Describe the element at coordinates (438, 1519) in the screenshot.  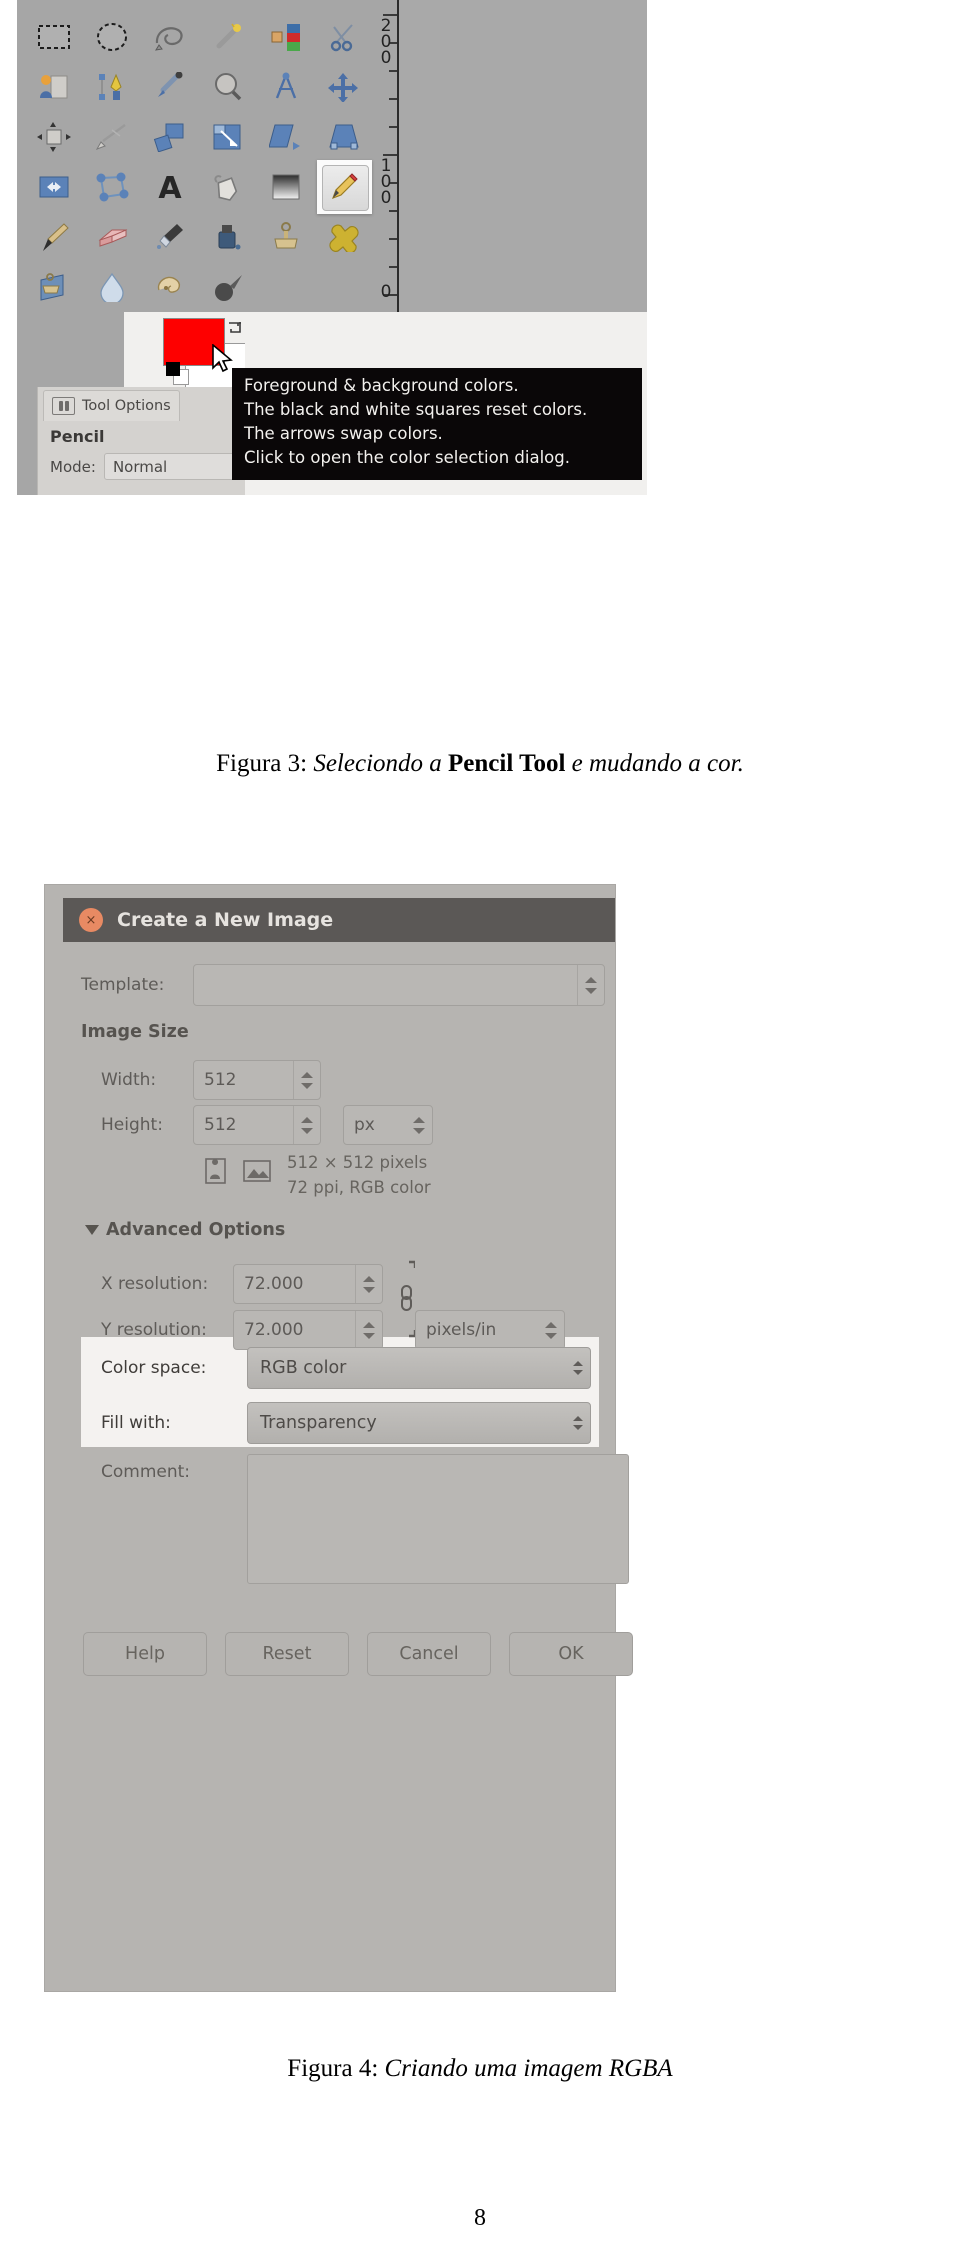
I see `comment-textarea` at that location.